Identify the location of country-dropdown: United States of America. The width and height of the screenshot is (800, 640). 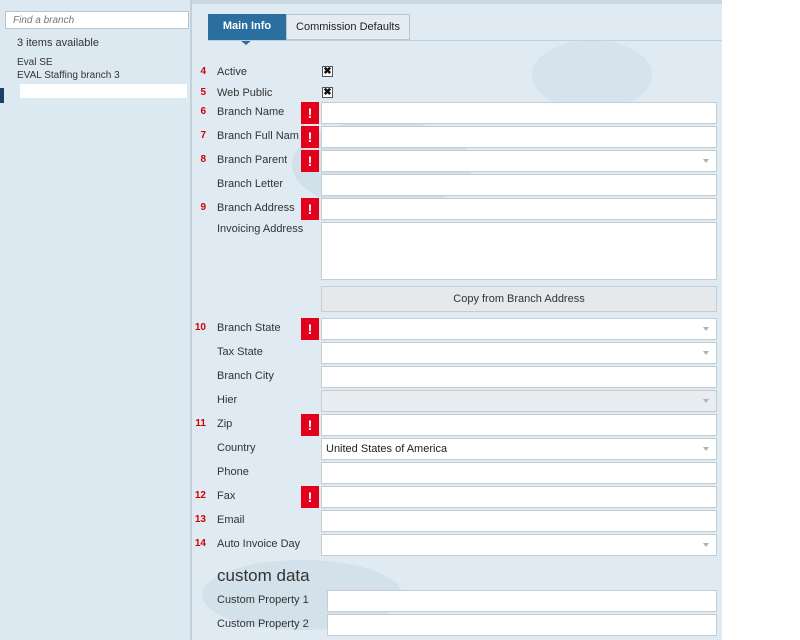
(519, 449).